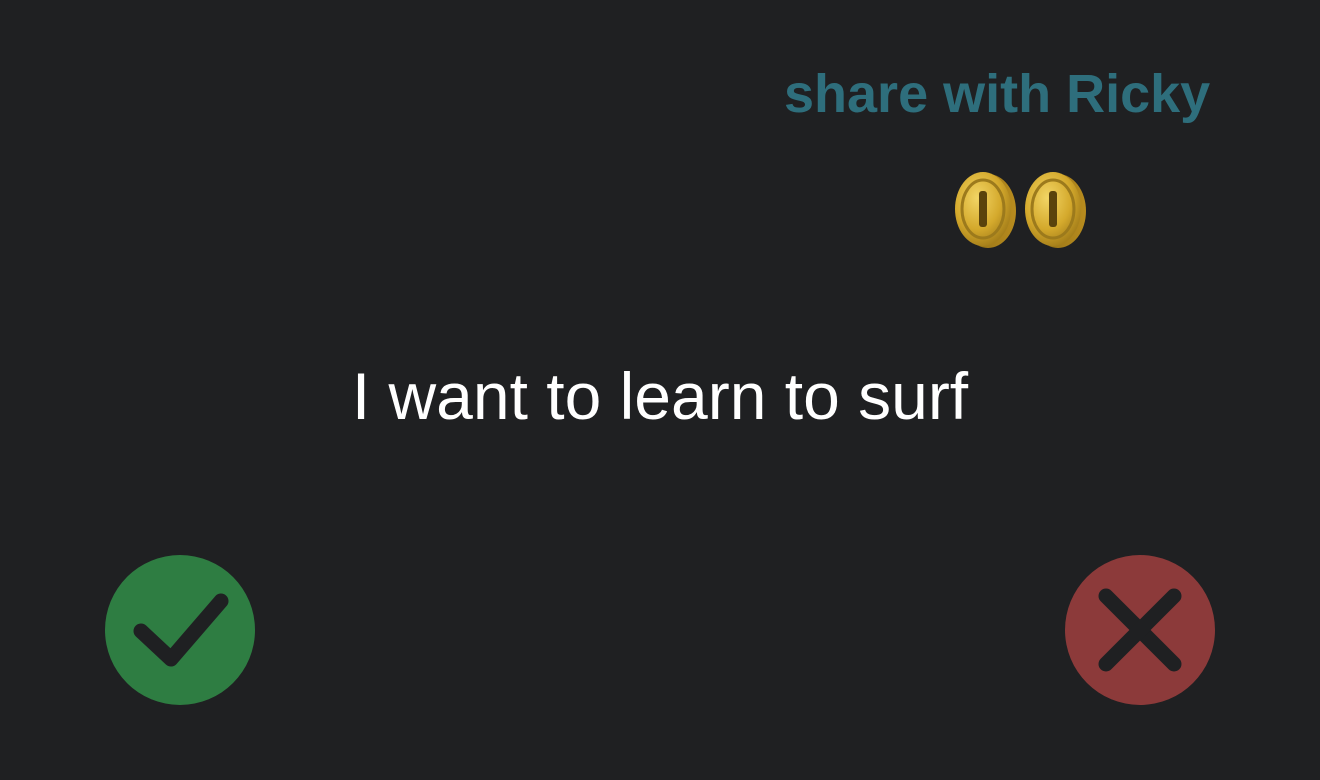 This screenshot has width=1320, height=780. I want to click on checkmark-icon, so click(181, 630).